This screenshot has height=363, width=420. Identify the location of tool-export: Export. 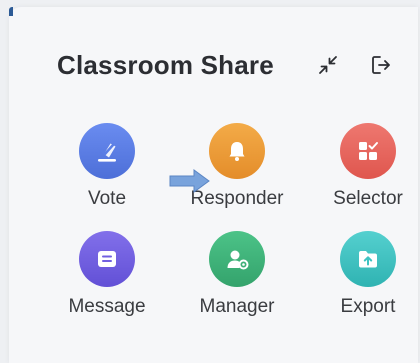
(364, 286).